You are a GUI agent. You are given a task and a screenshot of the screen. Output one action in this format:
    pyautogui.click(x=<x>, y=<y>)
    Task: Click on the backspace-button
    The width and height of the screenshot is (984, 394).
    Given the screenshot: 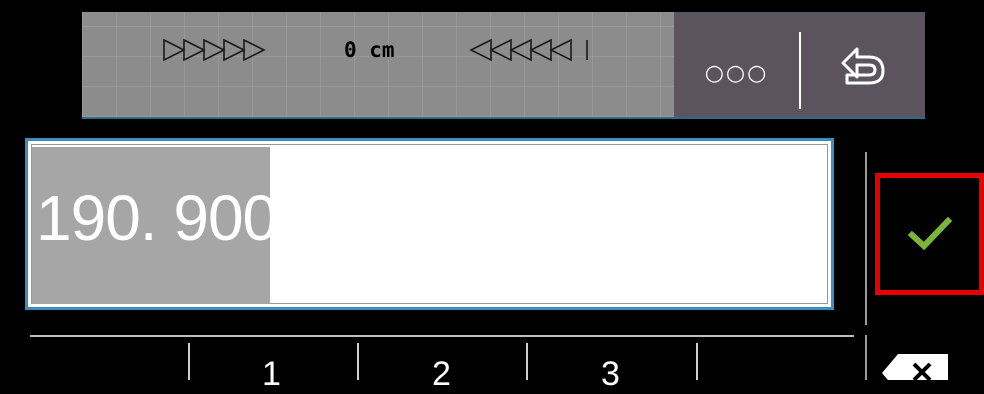 What is the action you would take?
    pyautogui.click(x=915, y=372)
    